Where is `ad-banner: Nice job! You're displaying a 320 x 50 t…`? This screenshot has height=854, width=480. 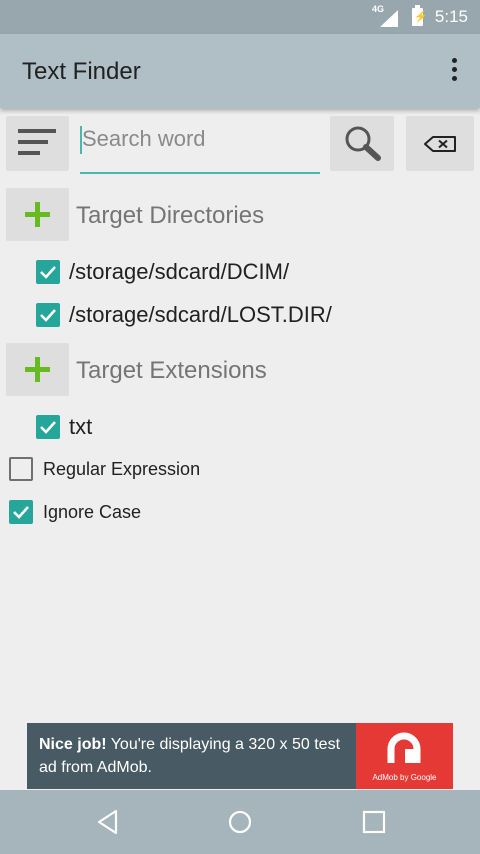 ad-banner: Nice job! You're displaying a 320 x 50 t… is located at coordinates (240, 756).